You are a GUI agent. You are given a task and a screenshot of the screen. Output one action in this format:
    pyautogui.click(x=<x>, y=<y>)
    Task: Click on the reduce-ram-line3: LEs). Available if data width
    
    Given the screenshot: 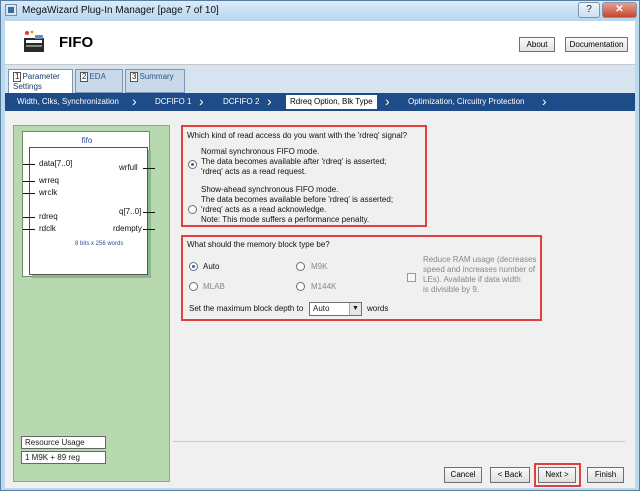 What is the action you would take?
    pyautogui.click(x=472, y=279)
    